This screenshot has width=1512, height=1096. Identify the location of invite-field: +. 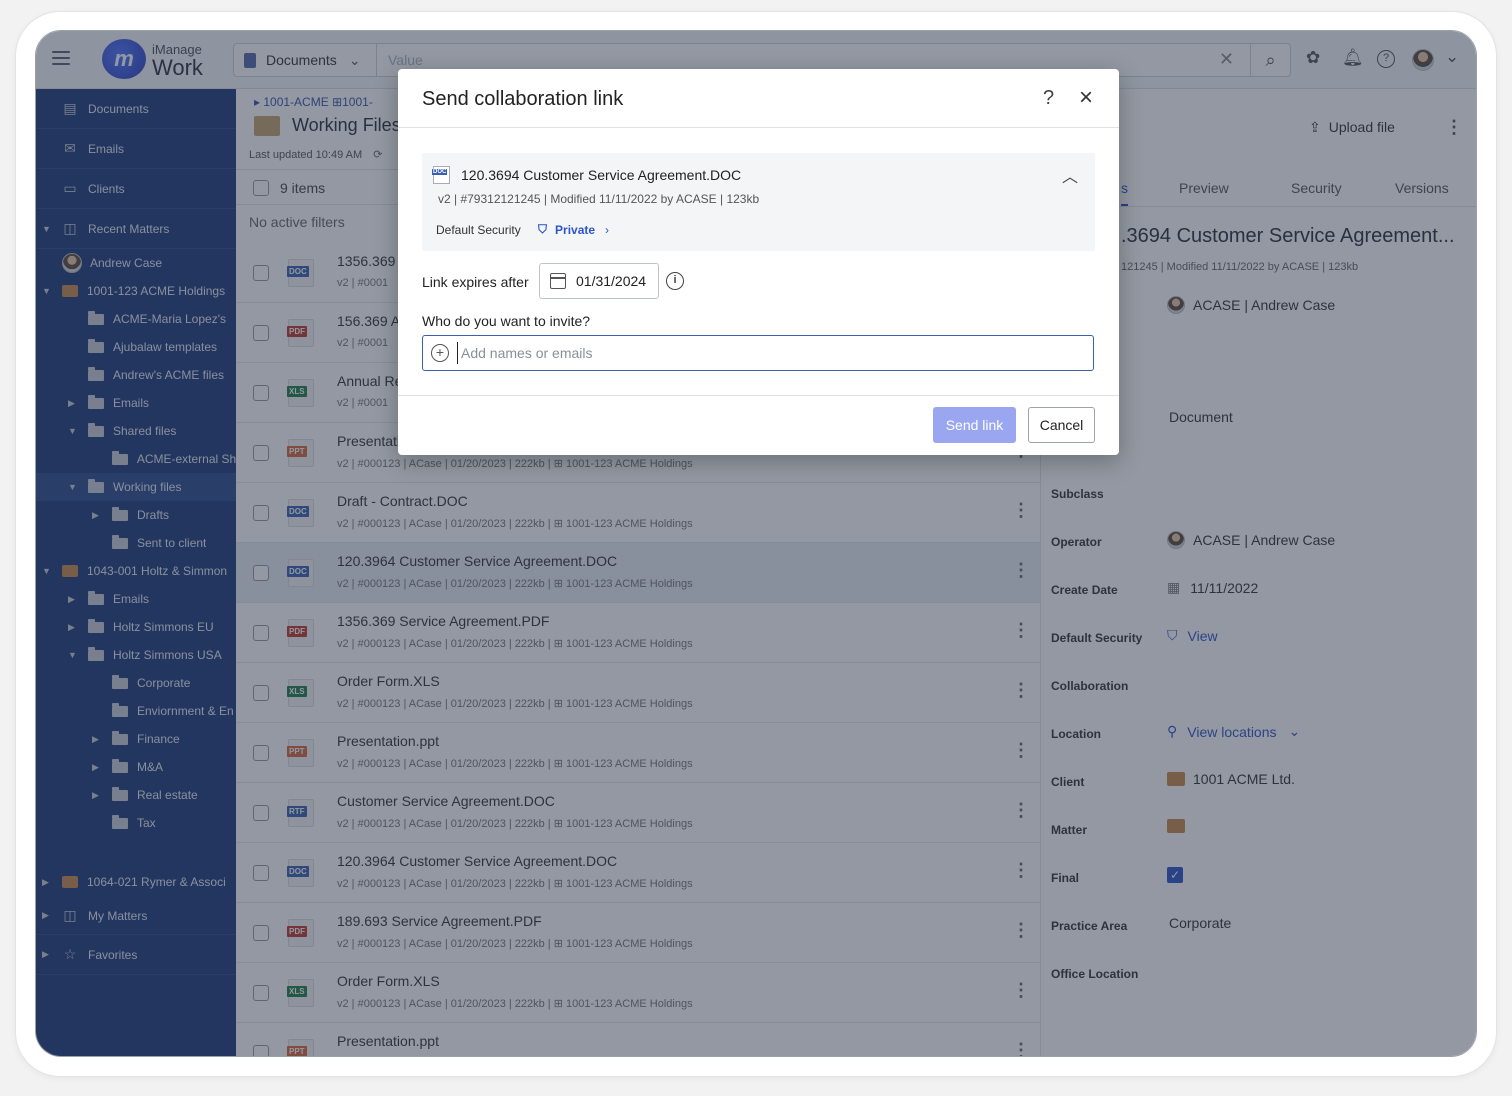
(758, 353).